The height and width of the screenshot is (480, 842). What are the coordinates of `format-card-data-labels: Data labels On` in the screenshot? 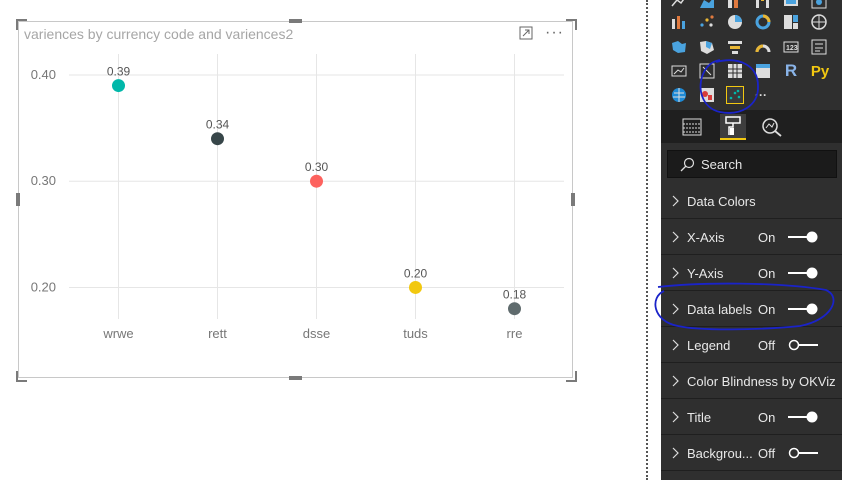 It's located at (751, 309).